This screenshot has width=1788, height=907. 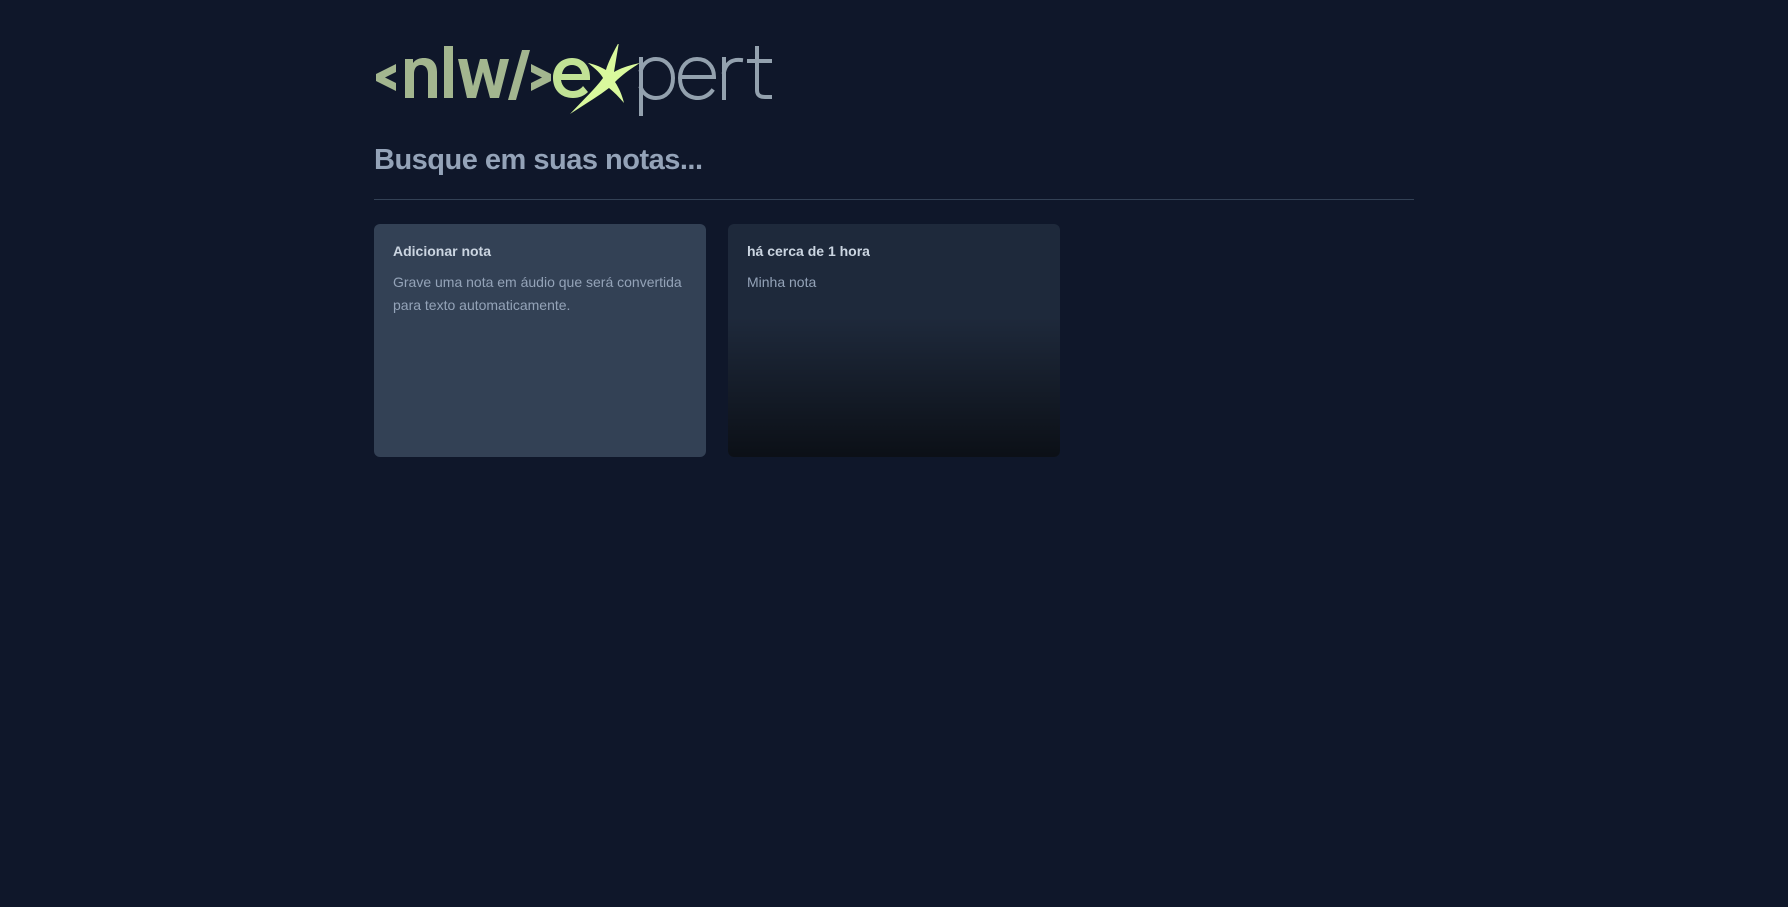 I want to click on note-content: Minha nota, so click(x=782, y=282).